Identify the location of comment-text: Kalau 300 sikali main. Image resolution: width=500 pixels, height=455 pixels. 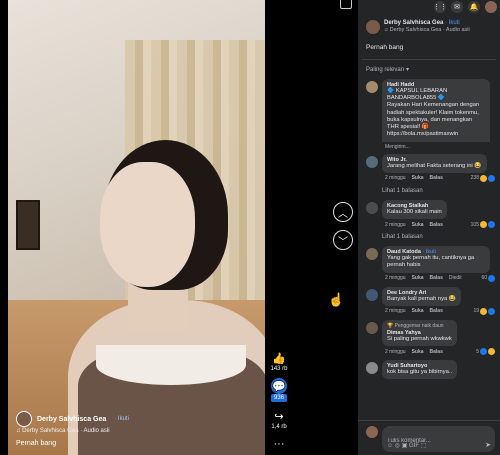
(414, 211).